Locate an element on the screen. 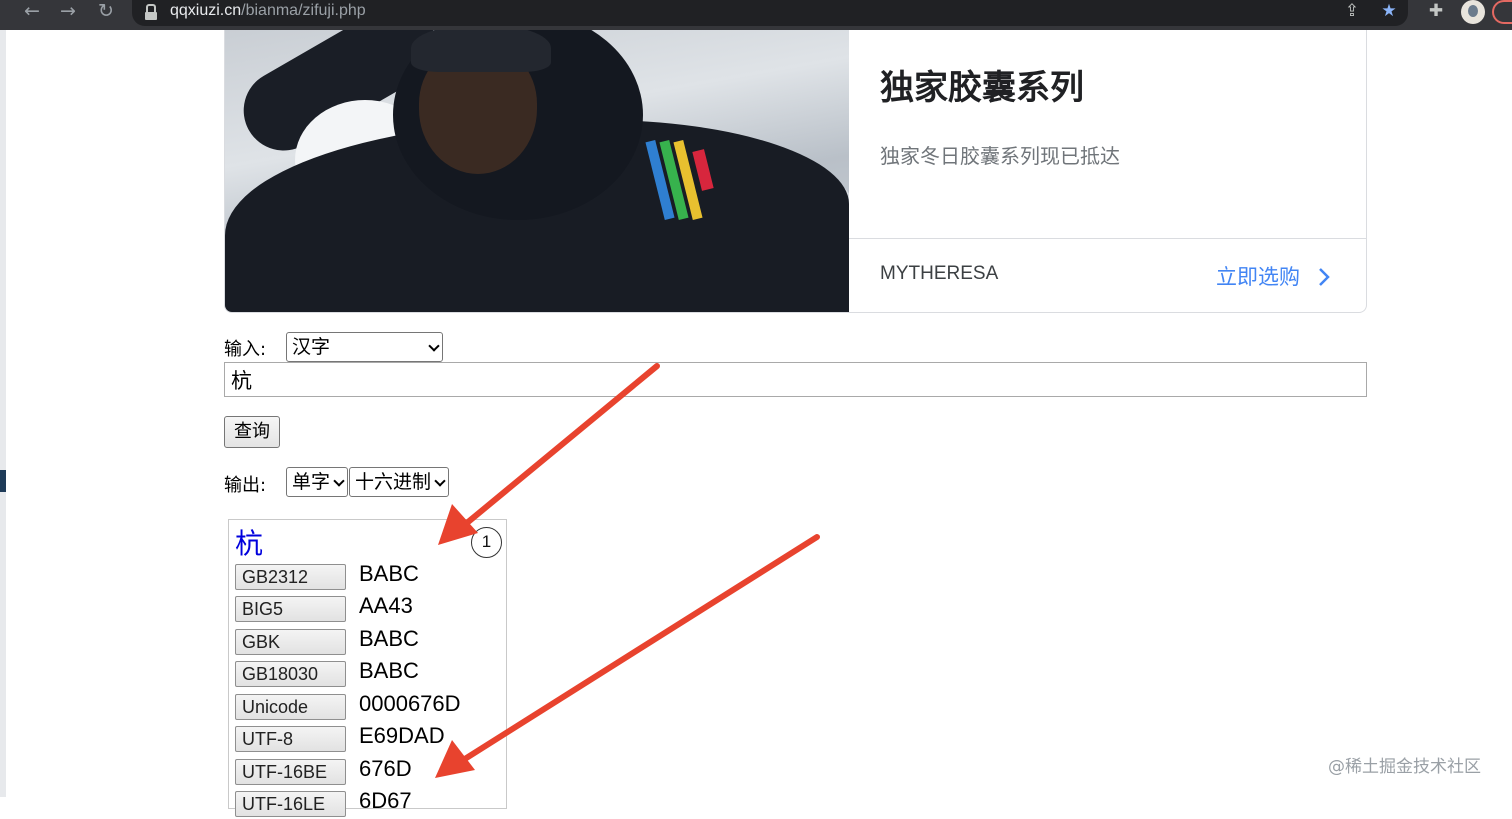 This screenshot has height=819, width=1512. input-label: 输入: is located at coordinates (245, 349).